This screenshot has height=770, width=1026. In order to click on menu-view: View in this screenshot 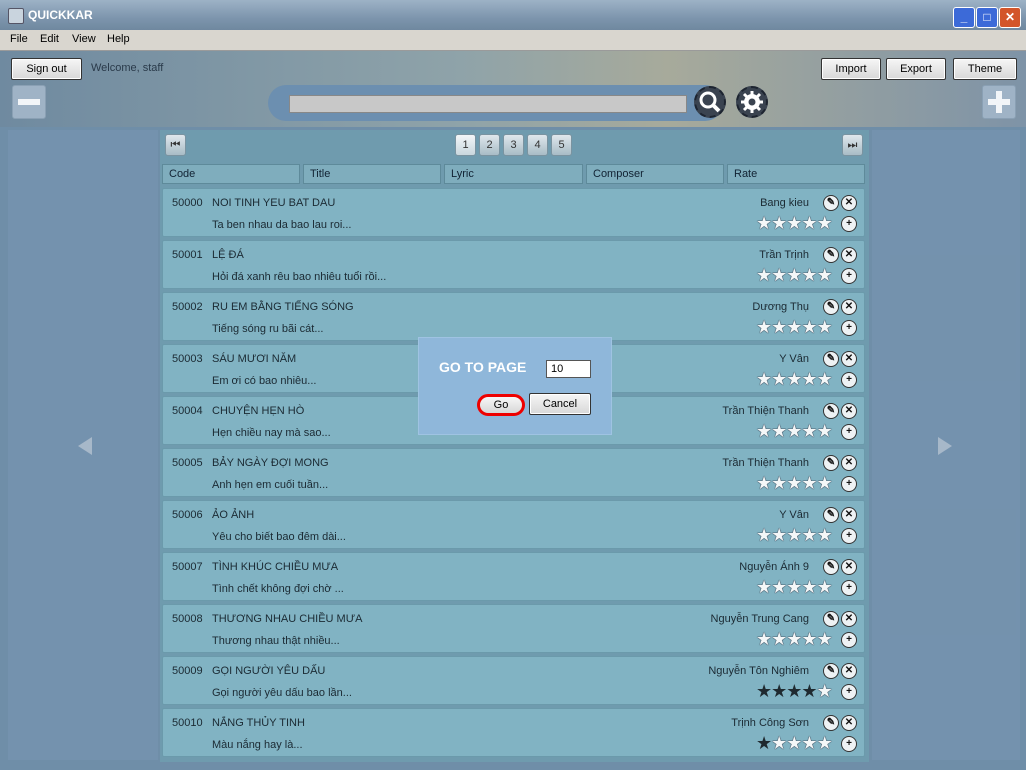, I will do `click(84, 39)`.